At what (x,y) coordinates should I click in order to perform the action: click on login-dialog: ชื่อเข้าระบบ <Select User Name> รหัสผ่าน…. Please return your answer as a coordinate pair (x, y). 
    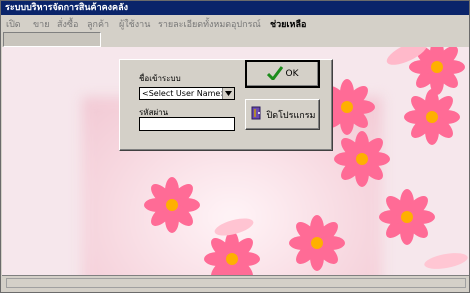
    Looking at the image, I should click on (226, 105).